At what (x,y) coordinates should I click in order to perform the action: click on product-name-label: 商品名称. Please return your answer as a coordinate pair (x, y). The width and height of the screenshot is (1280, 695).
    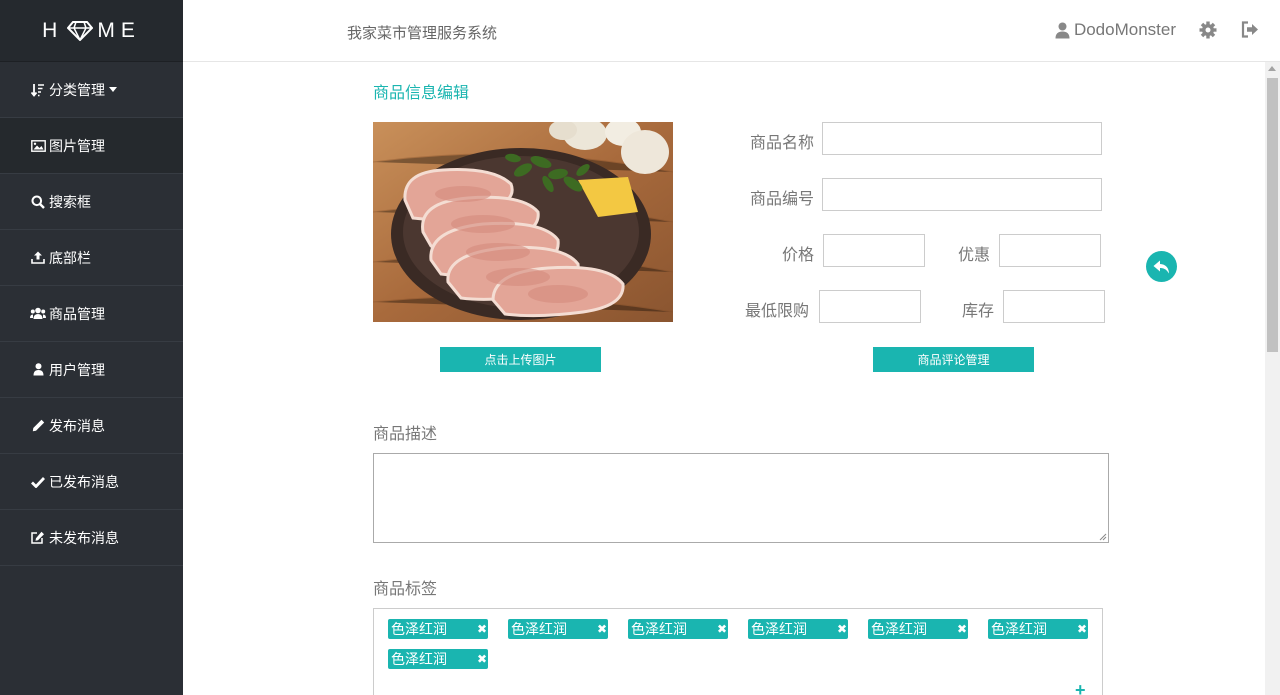
    Looking at the image, I should click on (781, 143).